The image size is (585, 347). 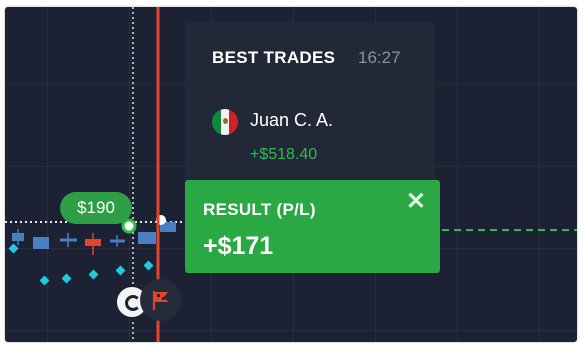 What do you see at coordinates (259, 209) in the screenshot?
I see `result-title: RESULT (P/L)` at bounding box center [259, 209].